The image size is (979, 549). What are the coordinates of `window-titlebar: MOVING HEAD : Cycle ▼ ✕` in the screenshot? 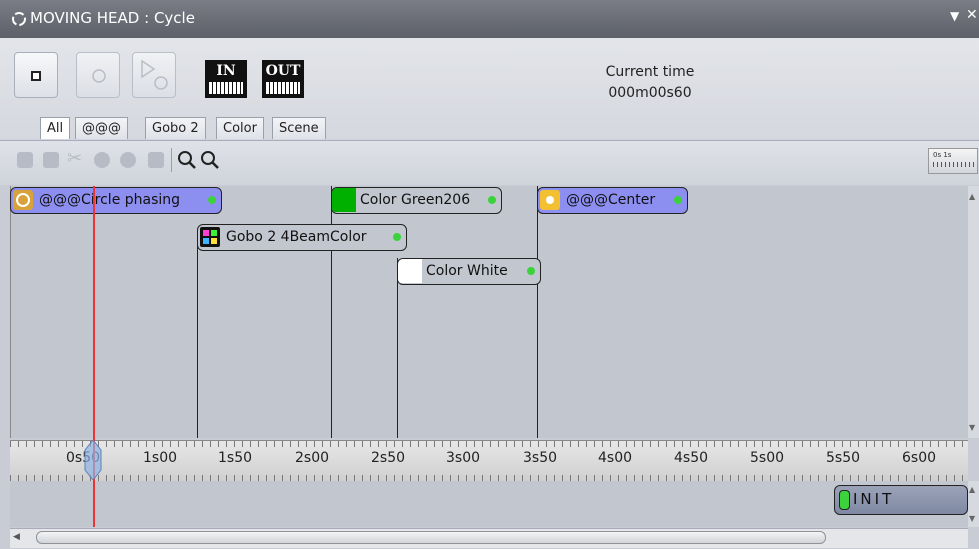 It's located at (489, 19).